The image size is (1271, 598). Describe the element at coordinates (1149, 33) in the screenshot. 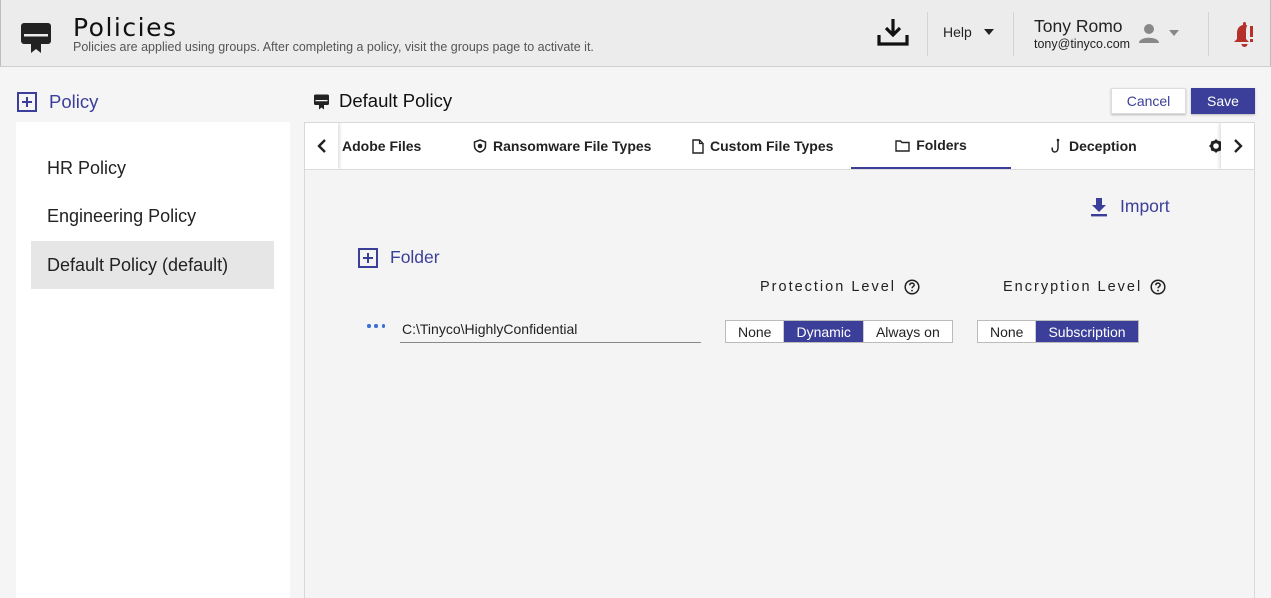

I see `person-icon` at that location.